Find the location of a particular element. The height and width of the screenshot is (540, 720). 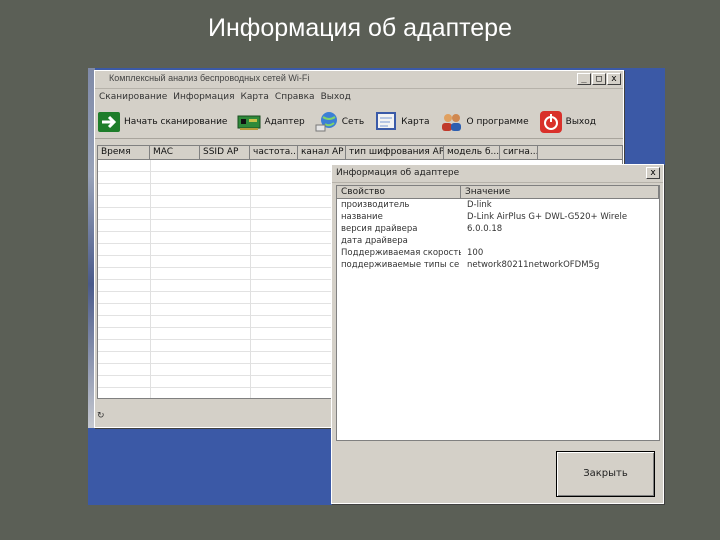

arrow-right-icon is located at coordinates (109, 122).